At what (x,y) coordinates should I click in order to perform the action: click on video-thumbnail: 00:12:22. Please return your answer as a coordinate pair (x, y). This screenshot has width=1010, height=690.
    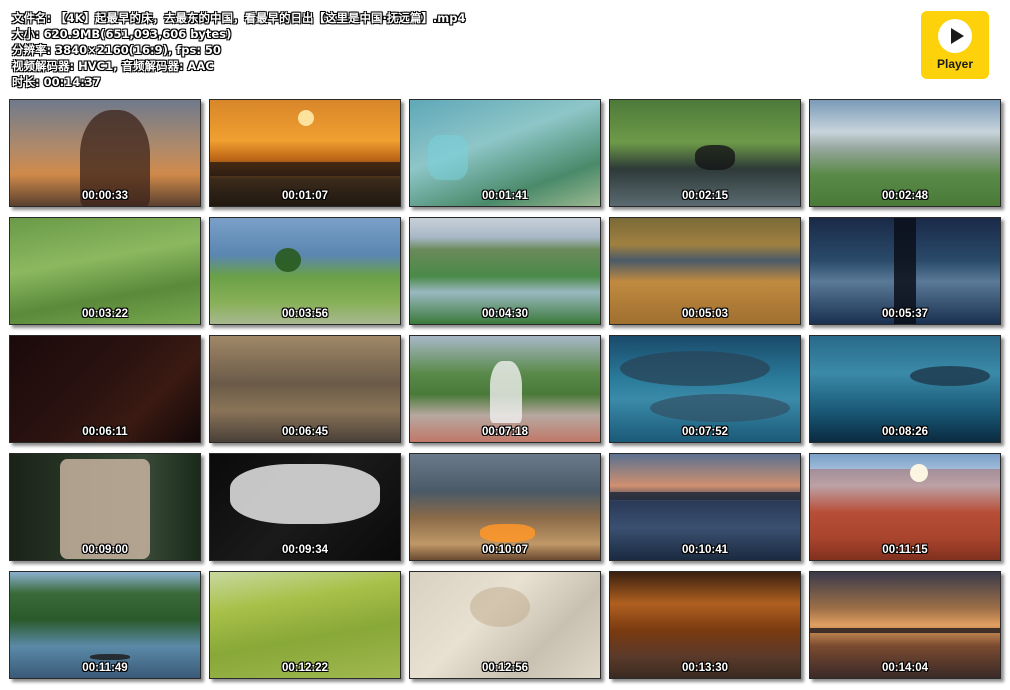
    Looking at the image, I should click on (305, 625).